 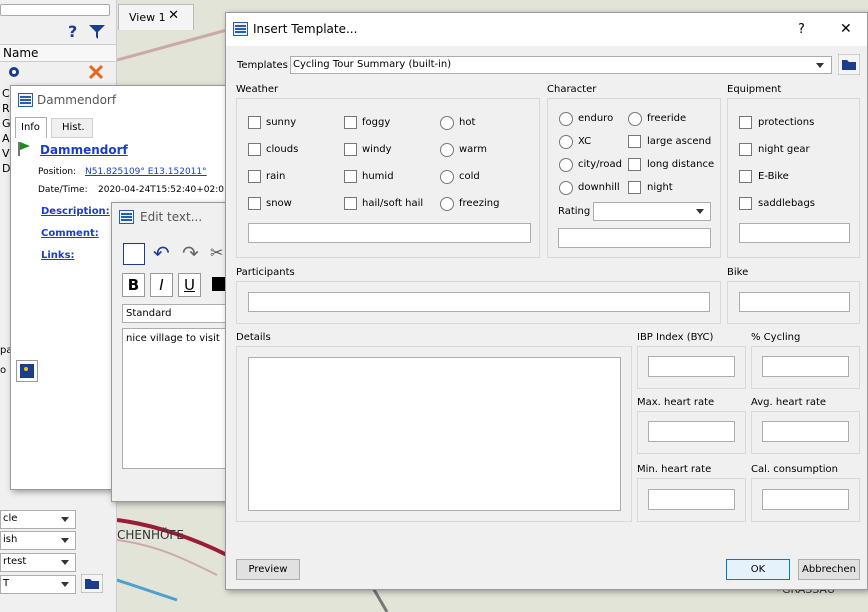 I want to click on radio-enduro, so click(x=566, y=119).